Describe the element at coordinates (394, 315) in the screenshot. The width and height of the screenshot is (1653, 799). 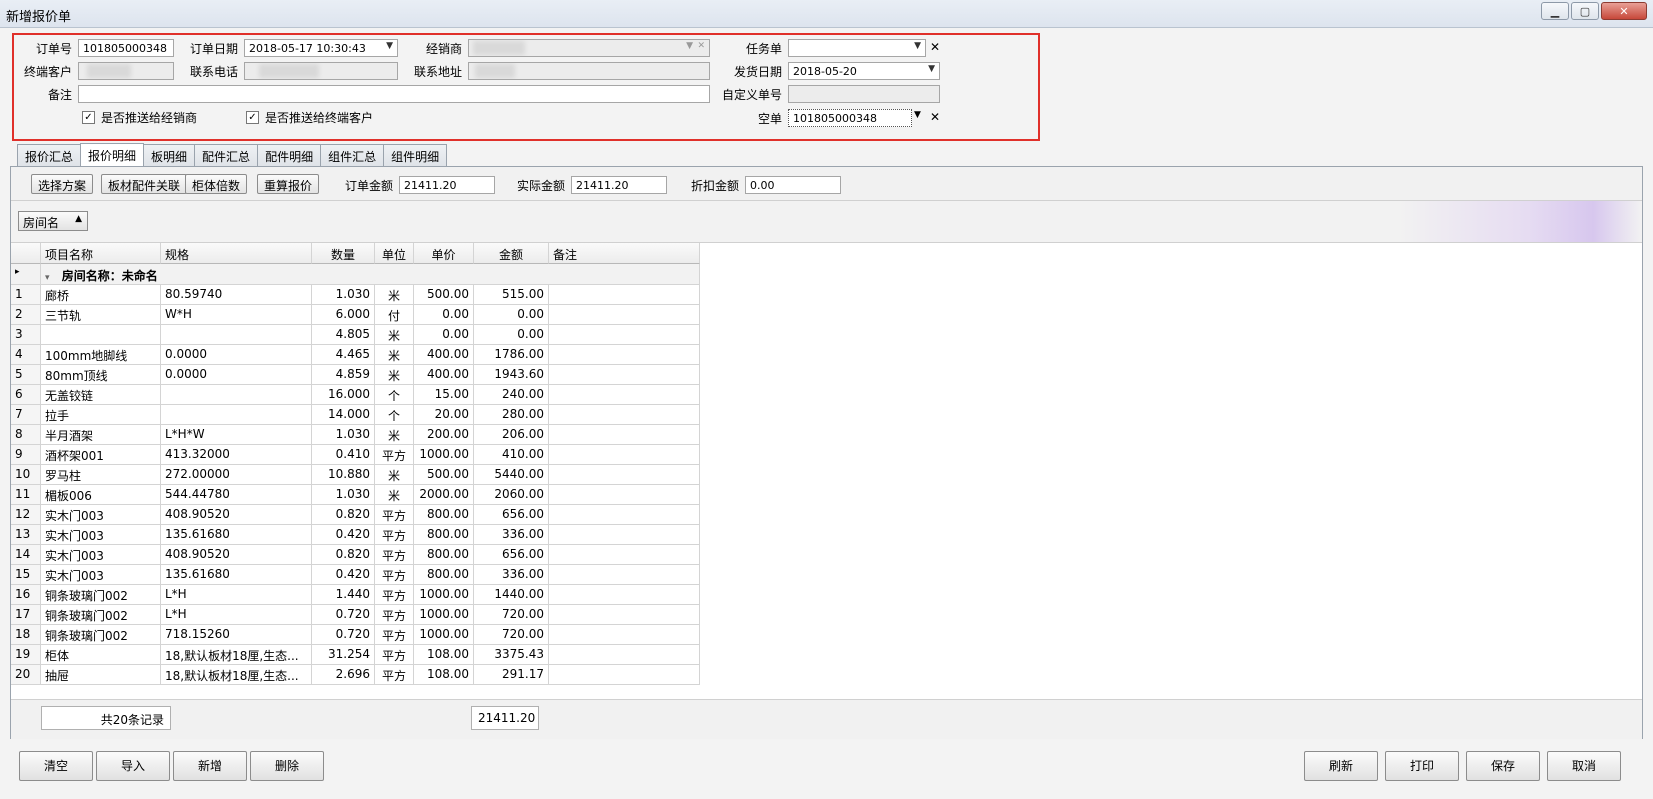
I see `cell-unit: 付` at that location.